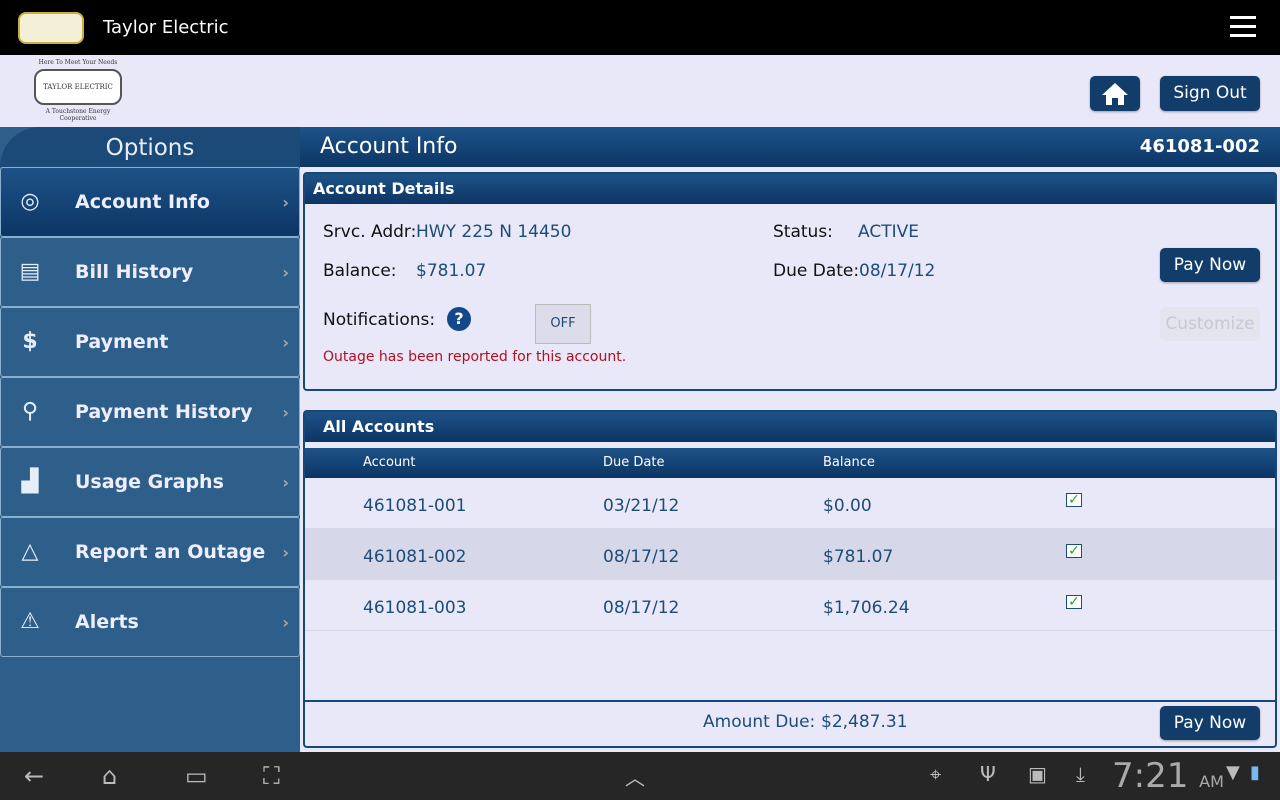 The width and height of the screenshot is (1280, 800). Describe the element at coordinates (34, 776) in the screenshot. I see `back-icon: ←` at that location.